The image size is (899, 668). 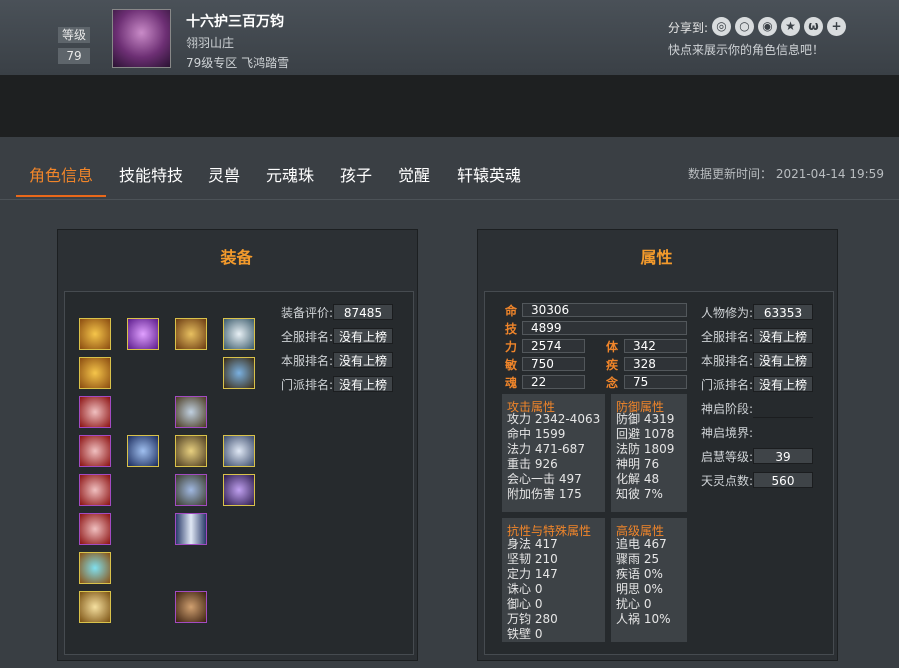 I want to click on advanced-stat: 人祸 10%, so click(x=643, y=619).